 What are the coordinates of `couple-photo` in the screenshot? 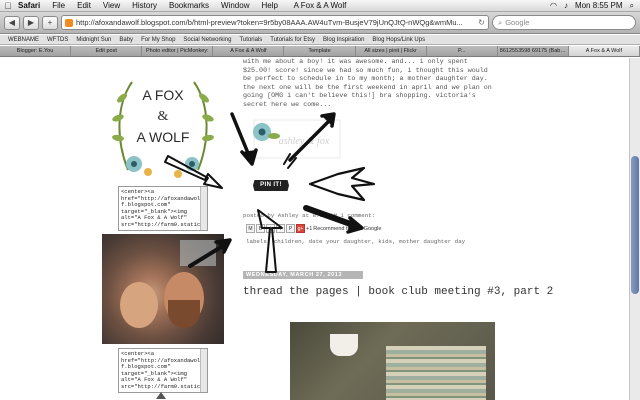 It's located at (163, 289).